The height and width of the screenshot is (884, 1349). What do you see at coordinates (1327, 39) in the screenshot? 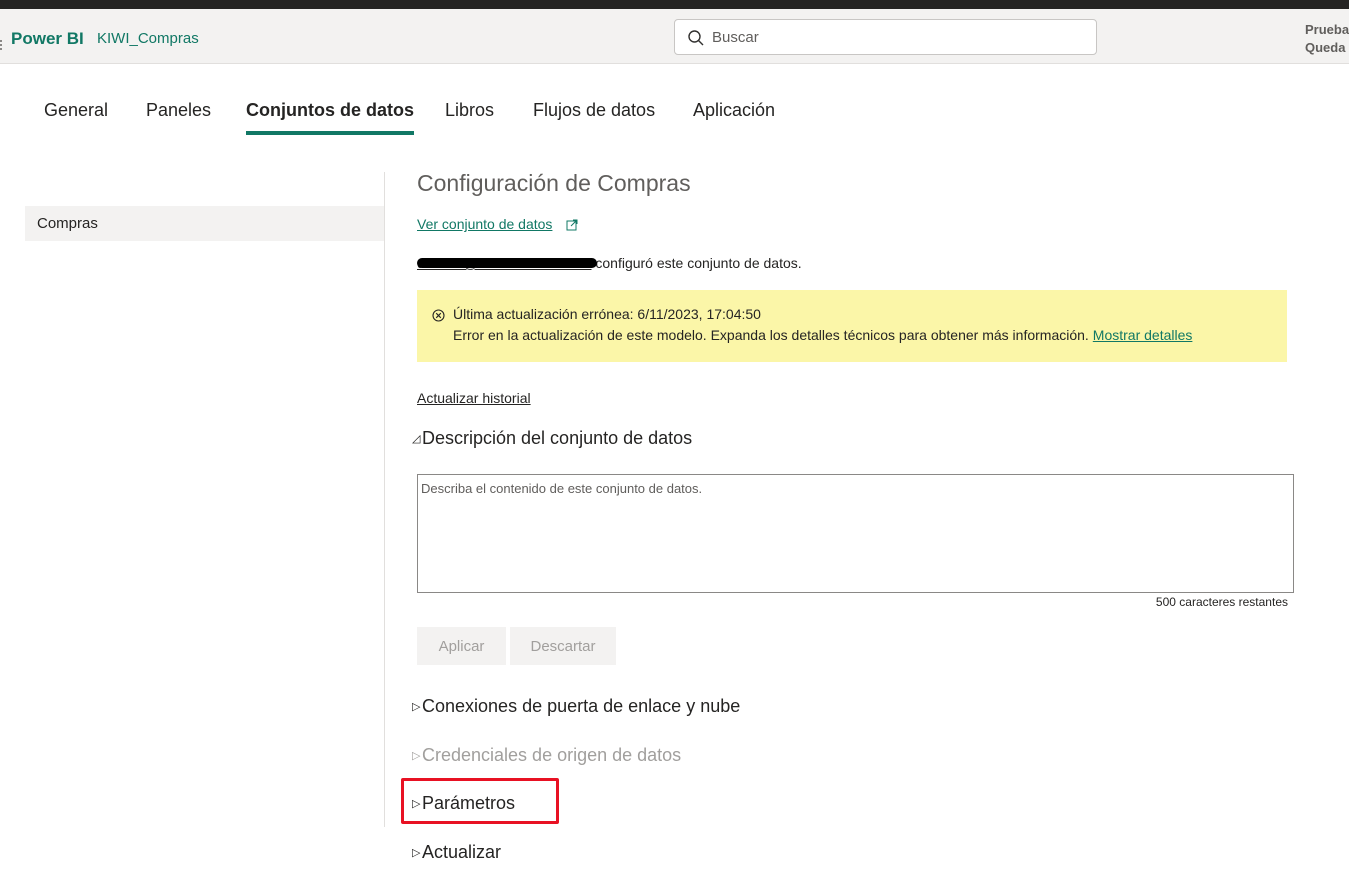
I see `trial-status: Prueba Queda` at bounding box center [1327, 39].